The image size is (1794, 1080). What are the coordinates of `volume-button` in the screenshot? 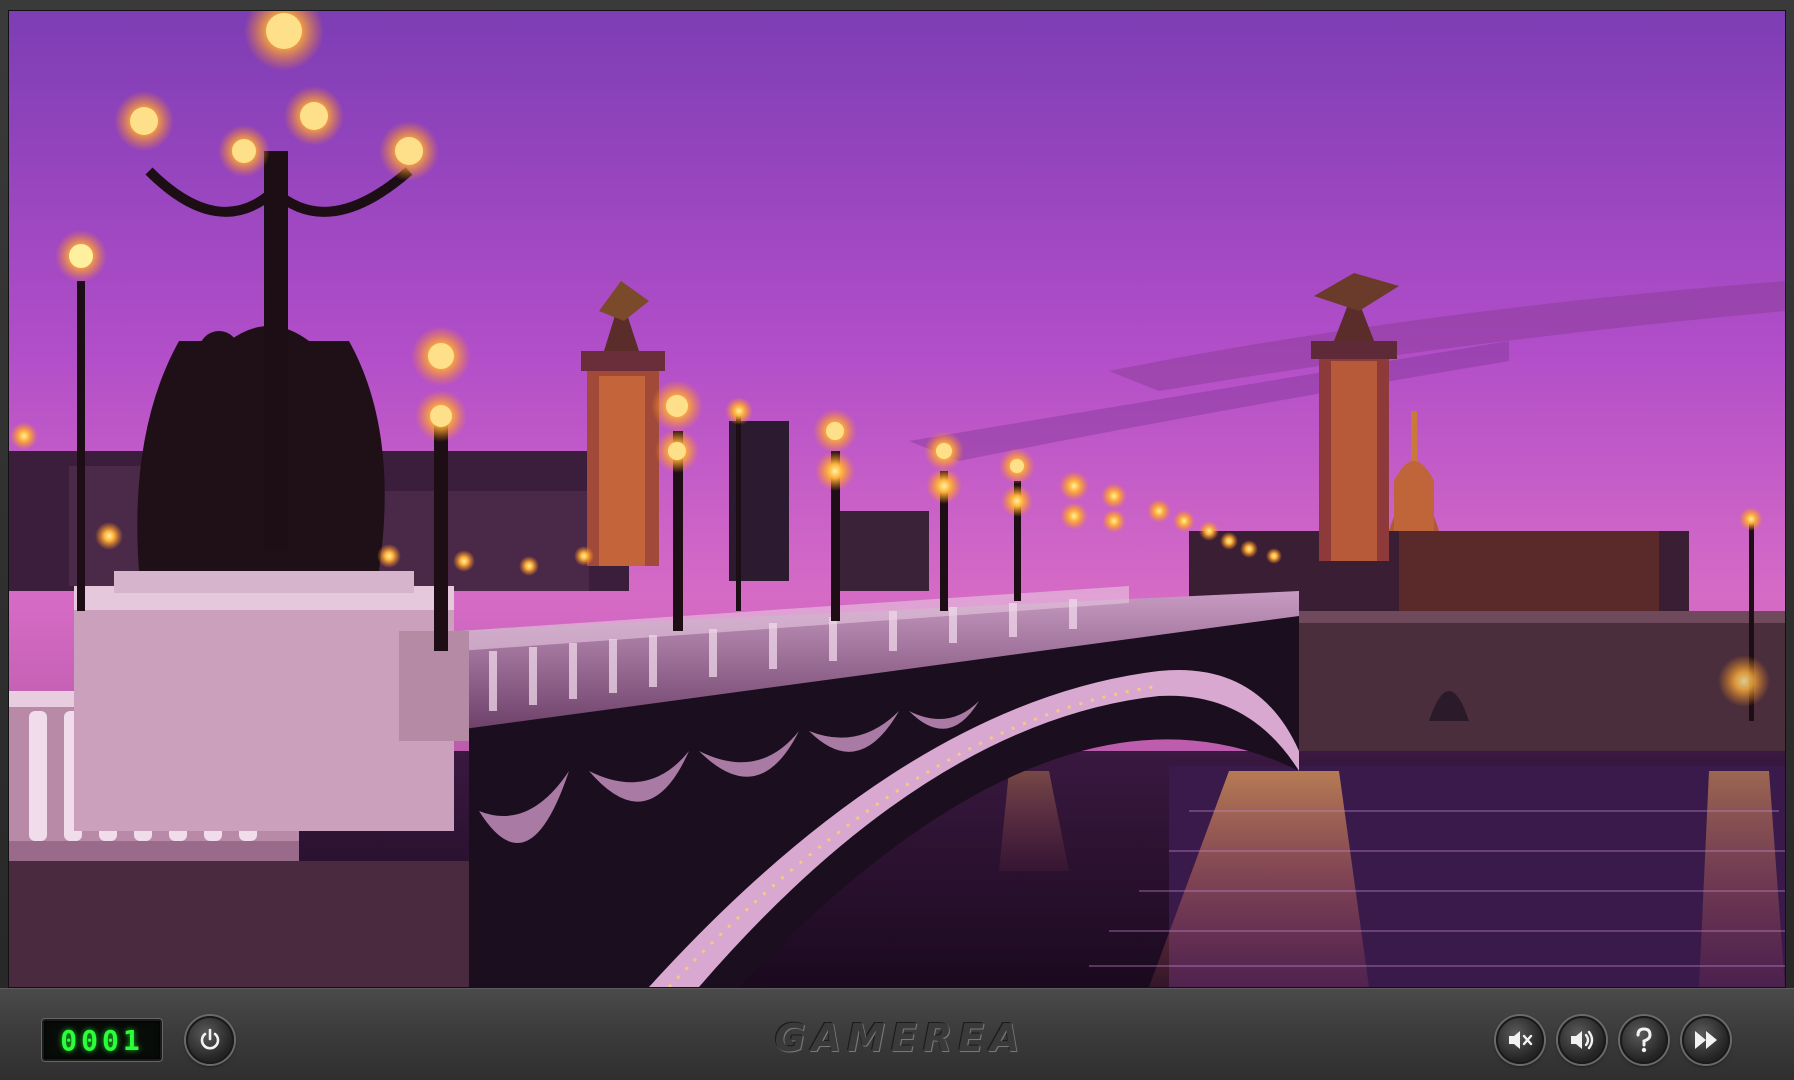 It's located at (1582, 1040).